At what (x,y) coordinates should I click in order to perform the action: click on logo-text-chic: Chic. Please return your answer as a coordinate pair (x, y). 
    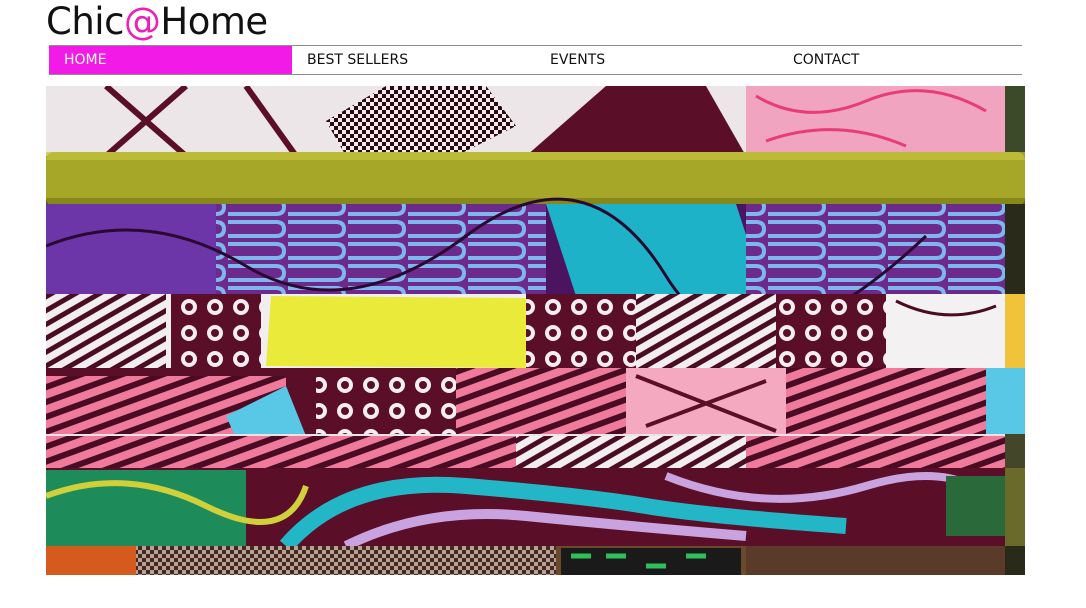
    Looking at the image, I should click on (85, 21).